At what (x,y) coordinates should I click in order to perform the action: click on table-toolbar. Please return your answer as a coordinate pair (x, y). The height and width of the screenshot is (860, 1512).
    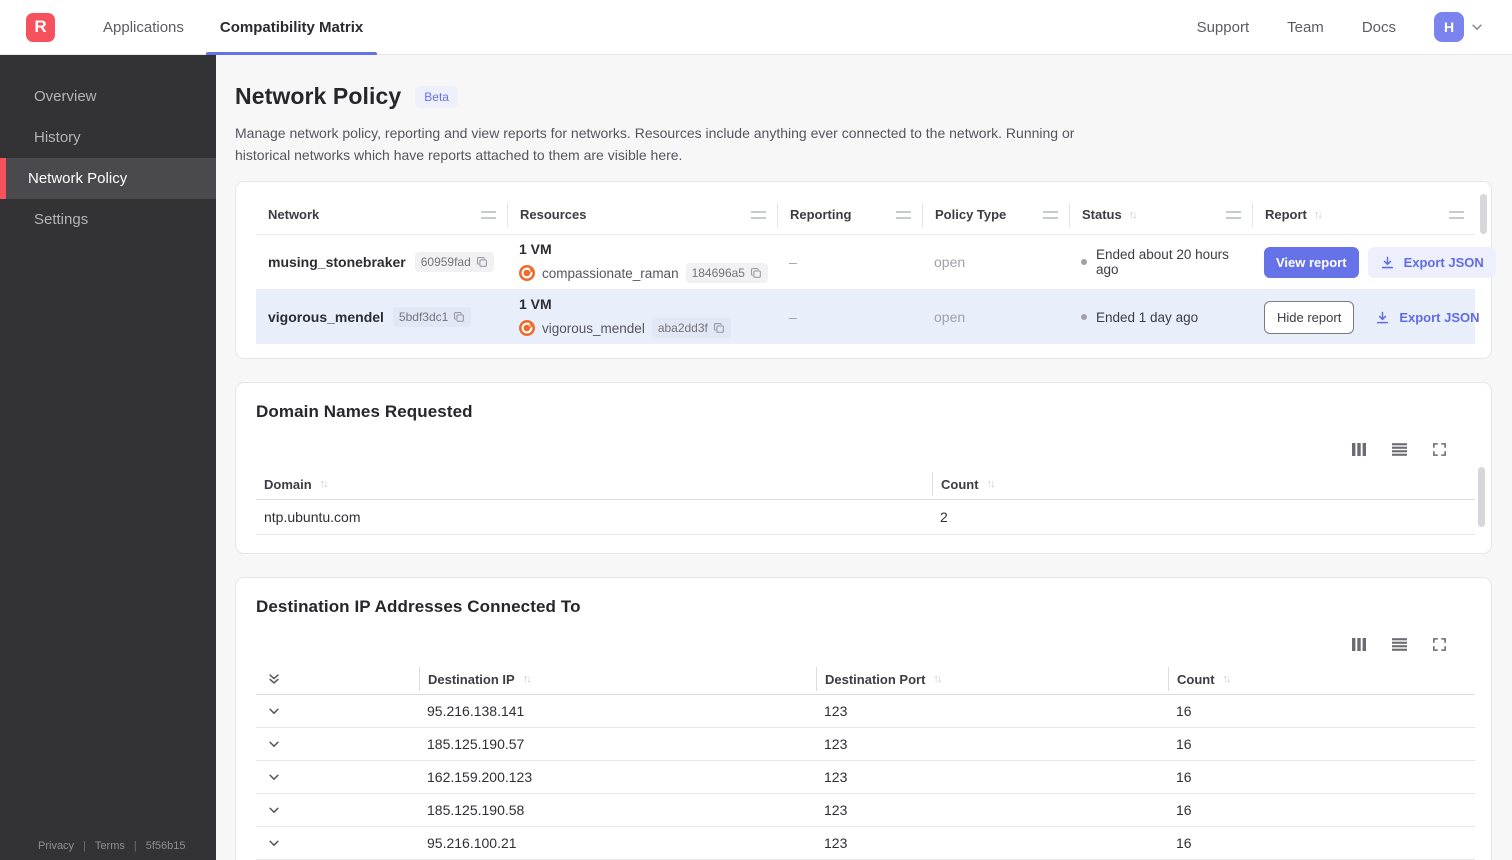
    Looking at the image, I should click on (851, 644).